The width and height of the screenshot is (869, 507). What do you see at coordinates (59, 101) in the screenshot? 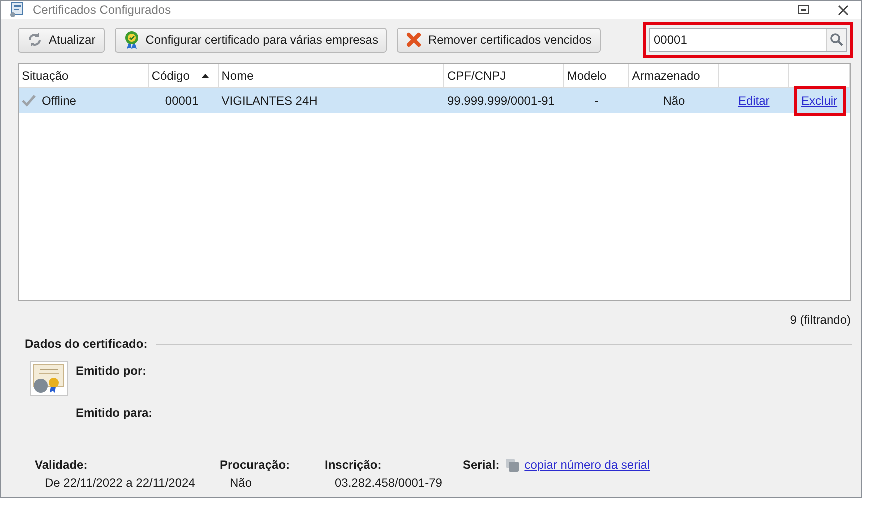
I see `table-cell-text: Offline` at bounding box center [59, 101].